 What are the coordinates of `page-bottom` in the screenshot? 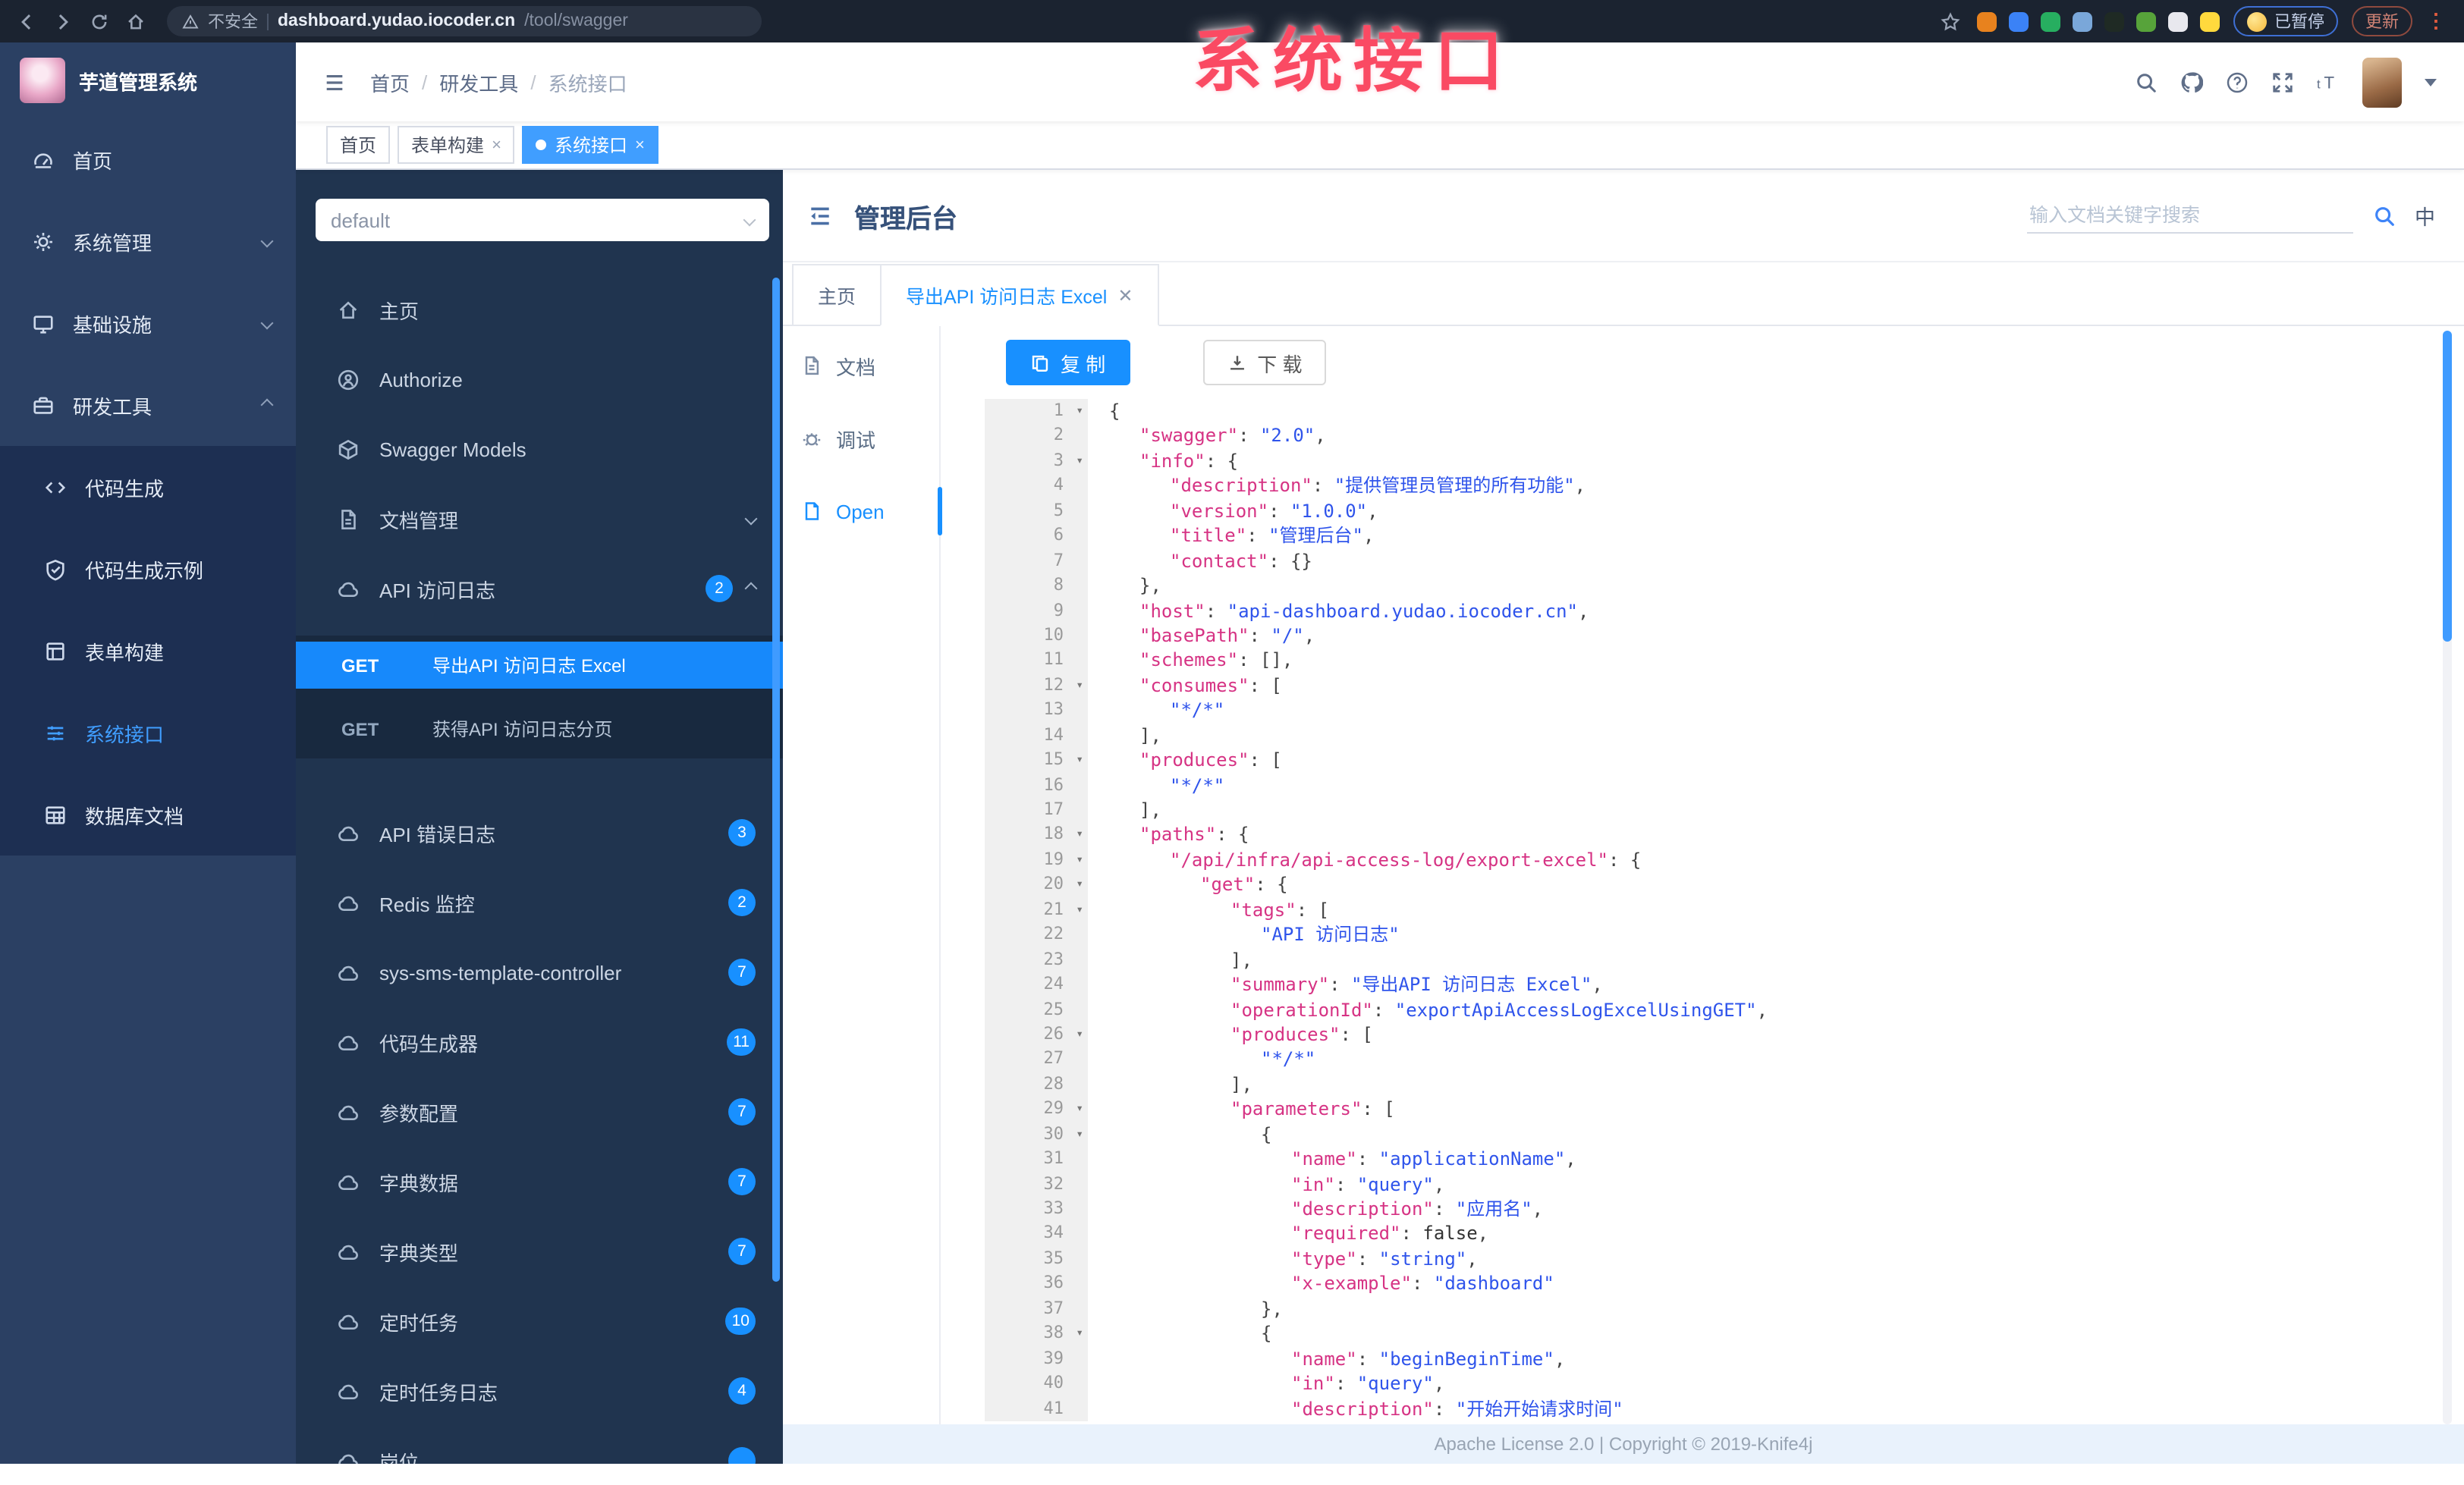 It's located at (1232, 1474).